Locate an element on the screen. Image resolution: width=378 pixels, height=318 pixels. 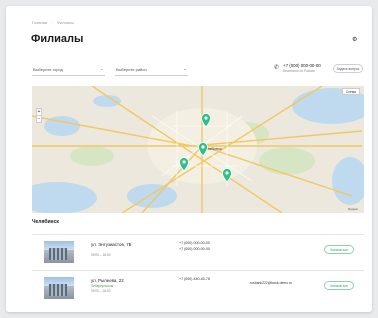
district-select-label: Выберите район is located at coordinates (131, 69).